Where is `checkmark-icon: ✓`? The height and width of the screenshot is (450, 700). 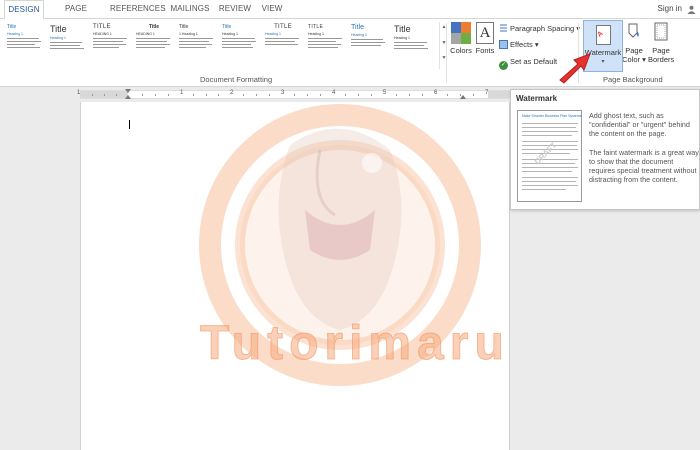 checkmark-icon: ✓ is located at coordinates (503, 65).